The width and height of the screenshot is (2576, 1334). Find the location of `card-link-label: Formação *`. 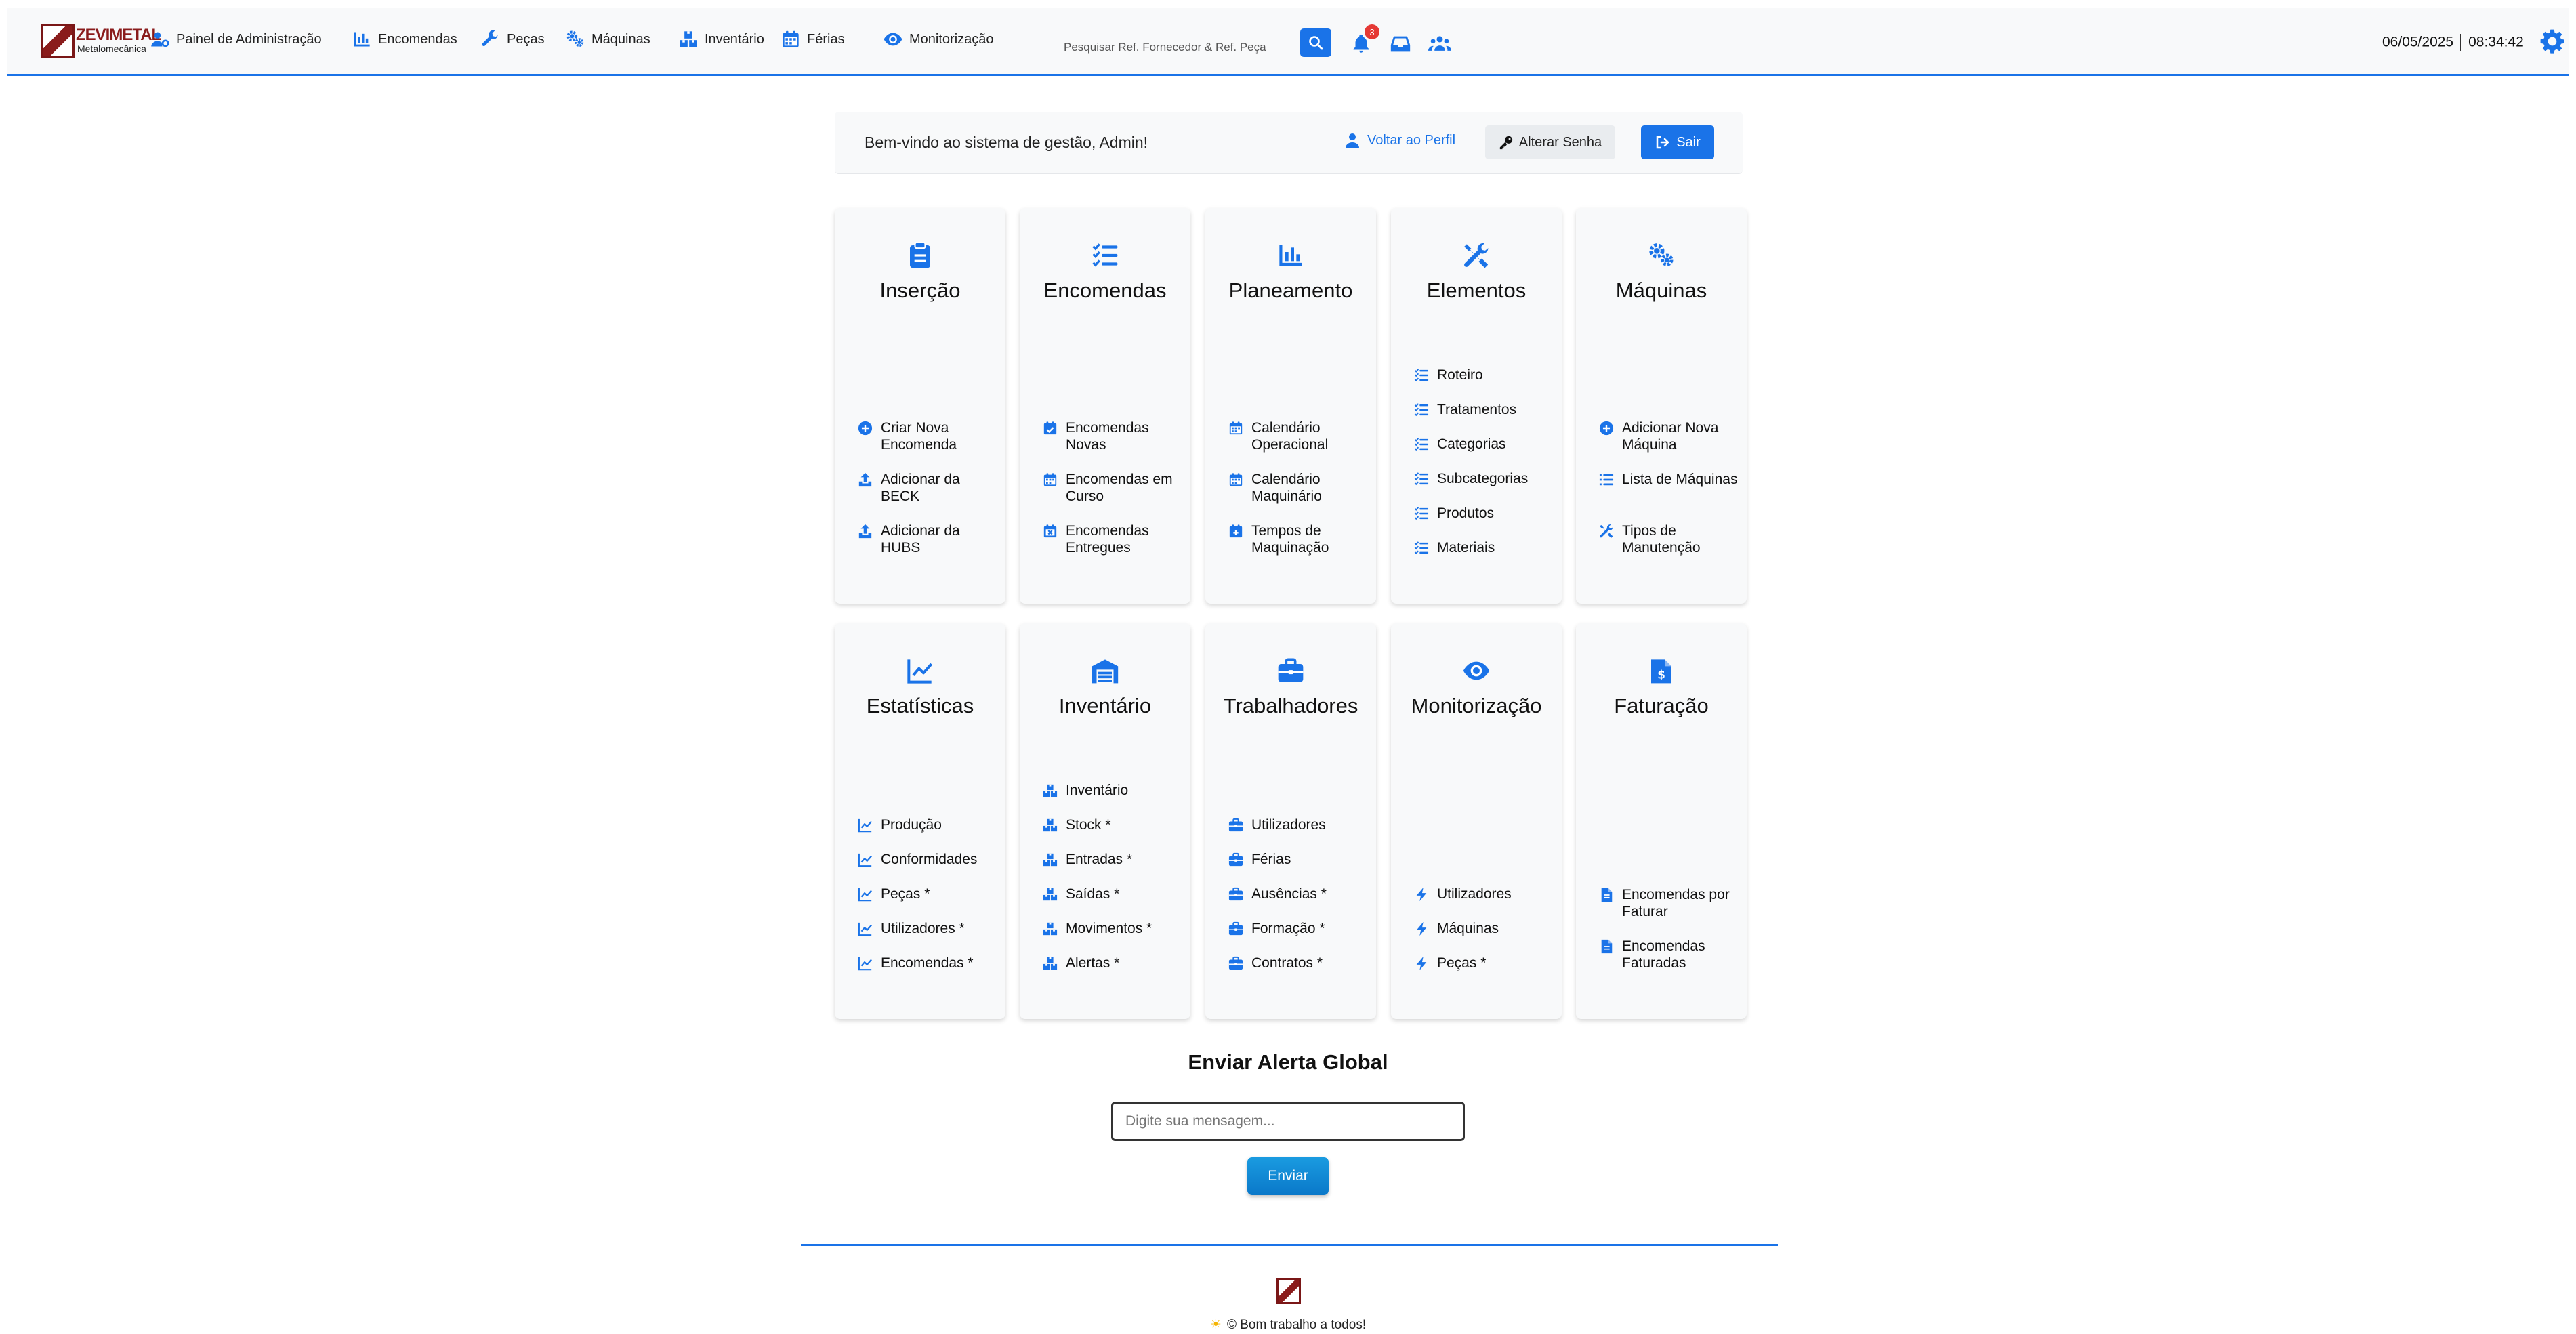

card-link-label: Formação * is located at coordinates (1288, 929).